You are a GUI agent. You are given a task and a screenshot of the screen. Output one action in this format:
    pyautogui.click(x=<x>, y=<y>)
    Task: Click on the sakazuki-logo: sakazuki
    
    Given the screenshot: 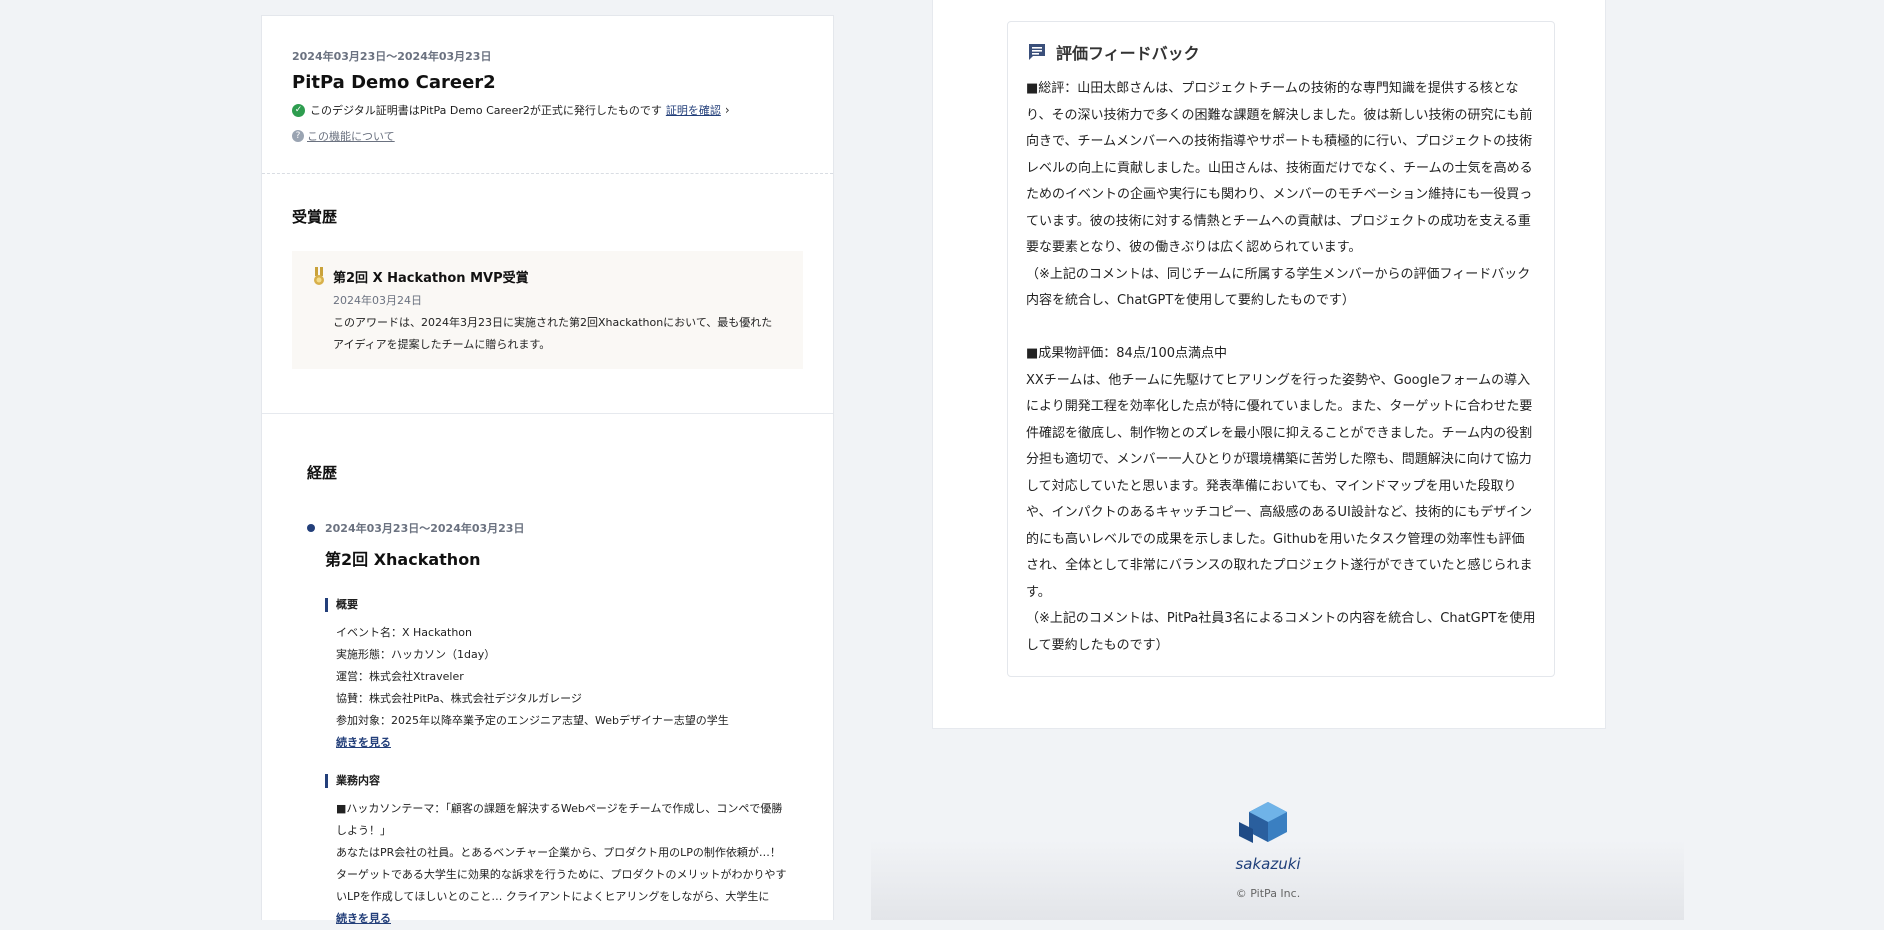 What is the action you would take?
    pyautogui.click(x=1268, y=837)
    